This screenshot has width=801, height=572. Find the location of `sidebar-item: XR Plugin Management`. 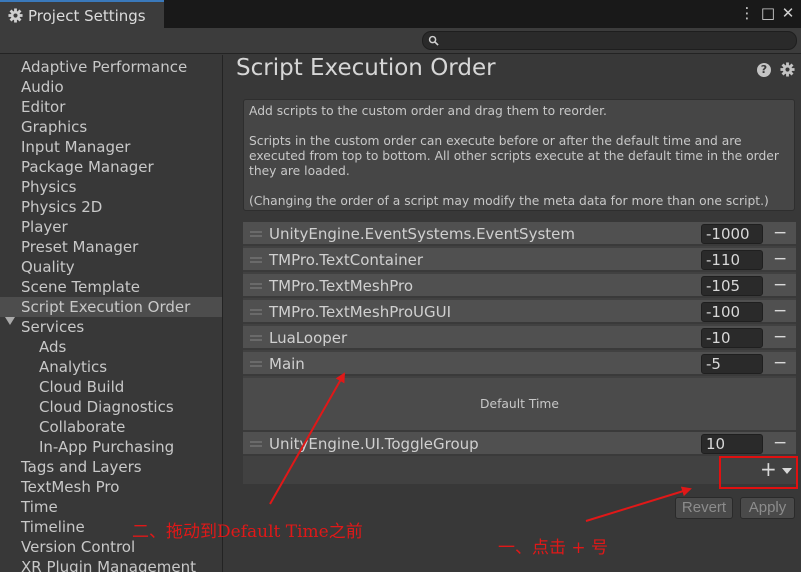

sidebar-item: XR Plugin Management is located at coordinates (111, 564).